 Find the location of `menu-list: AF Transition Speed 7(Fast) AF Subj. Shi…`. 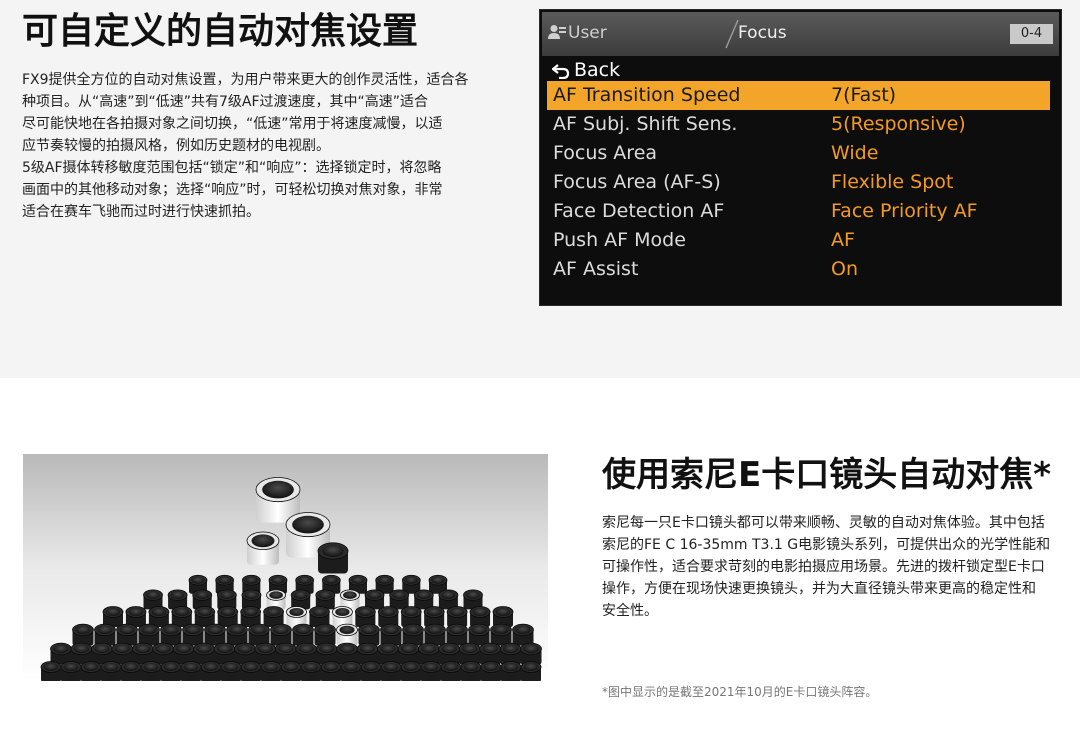

menu-list: AF Transition Speed 7(Fast) AF Subj. Shi… is located at coordinates (798, 182).